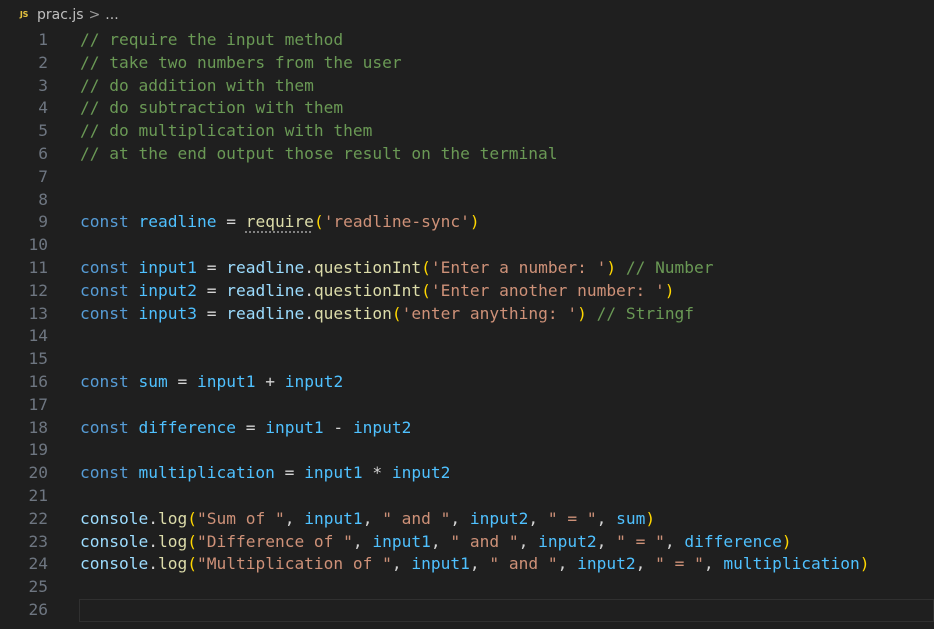  I want to click on code-line: 5 // do multiplication with them, so click(467, 131).